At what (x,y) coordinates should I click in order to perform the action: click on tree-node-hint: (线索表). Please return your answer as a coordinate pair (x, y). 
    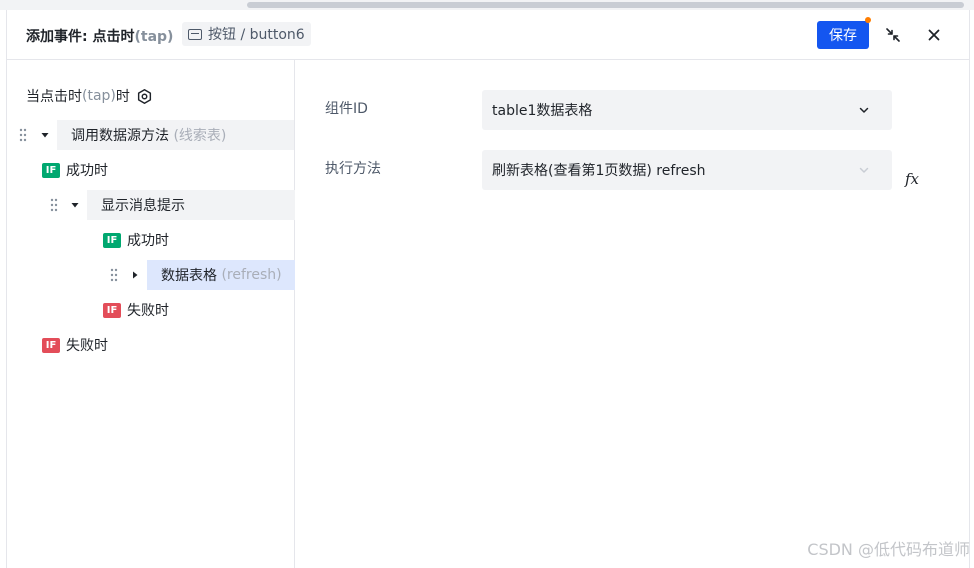
    Looking at the image, I should click on (200, 136).